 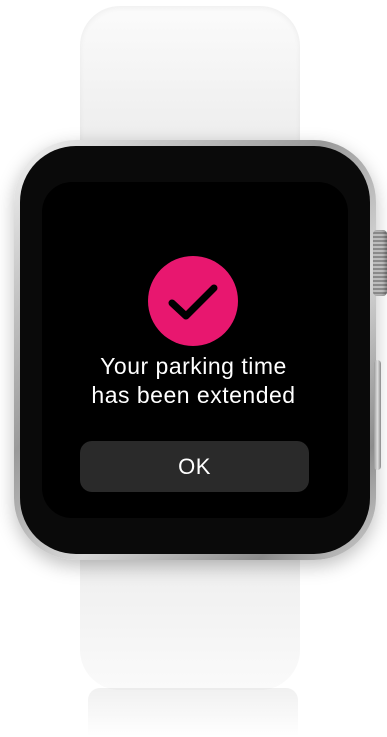 I want to click on alert-message-line-1: Your parking time, so click(x=193, y=366).